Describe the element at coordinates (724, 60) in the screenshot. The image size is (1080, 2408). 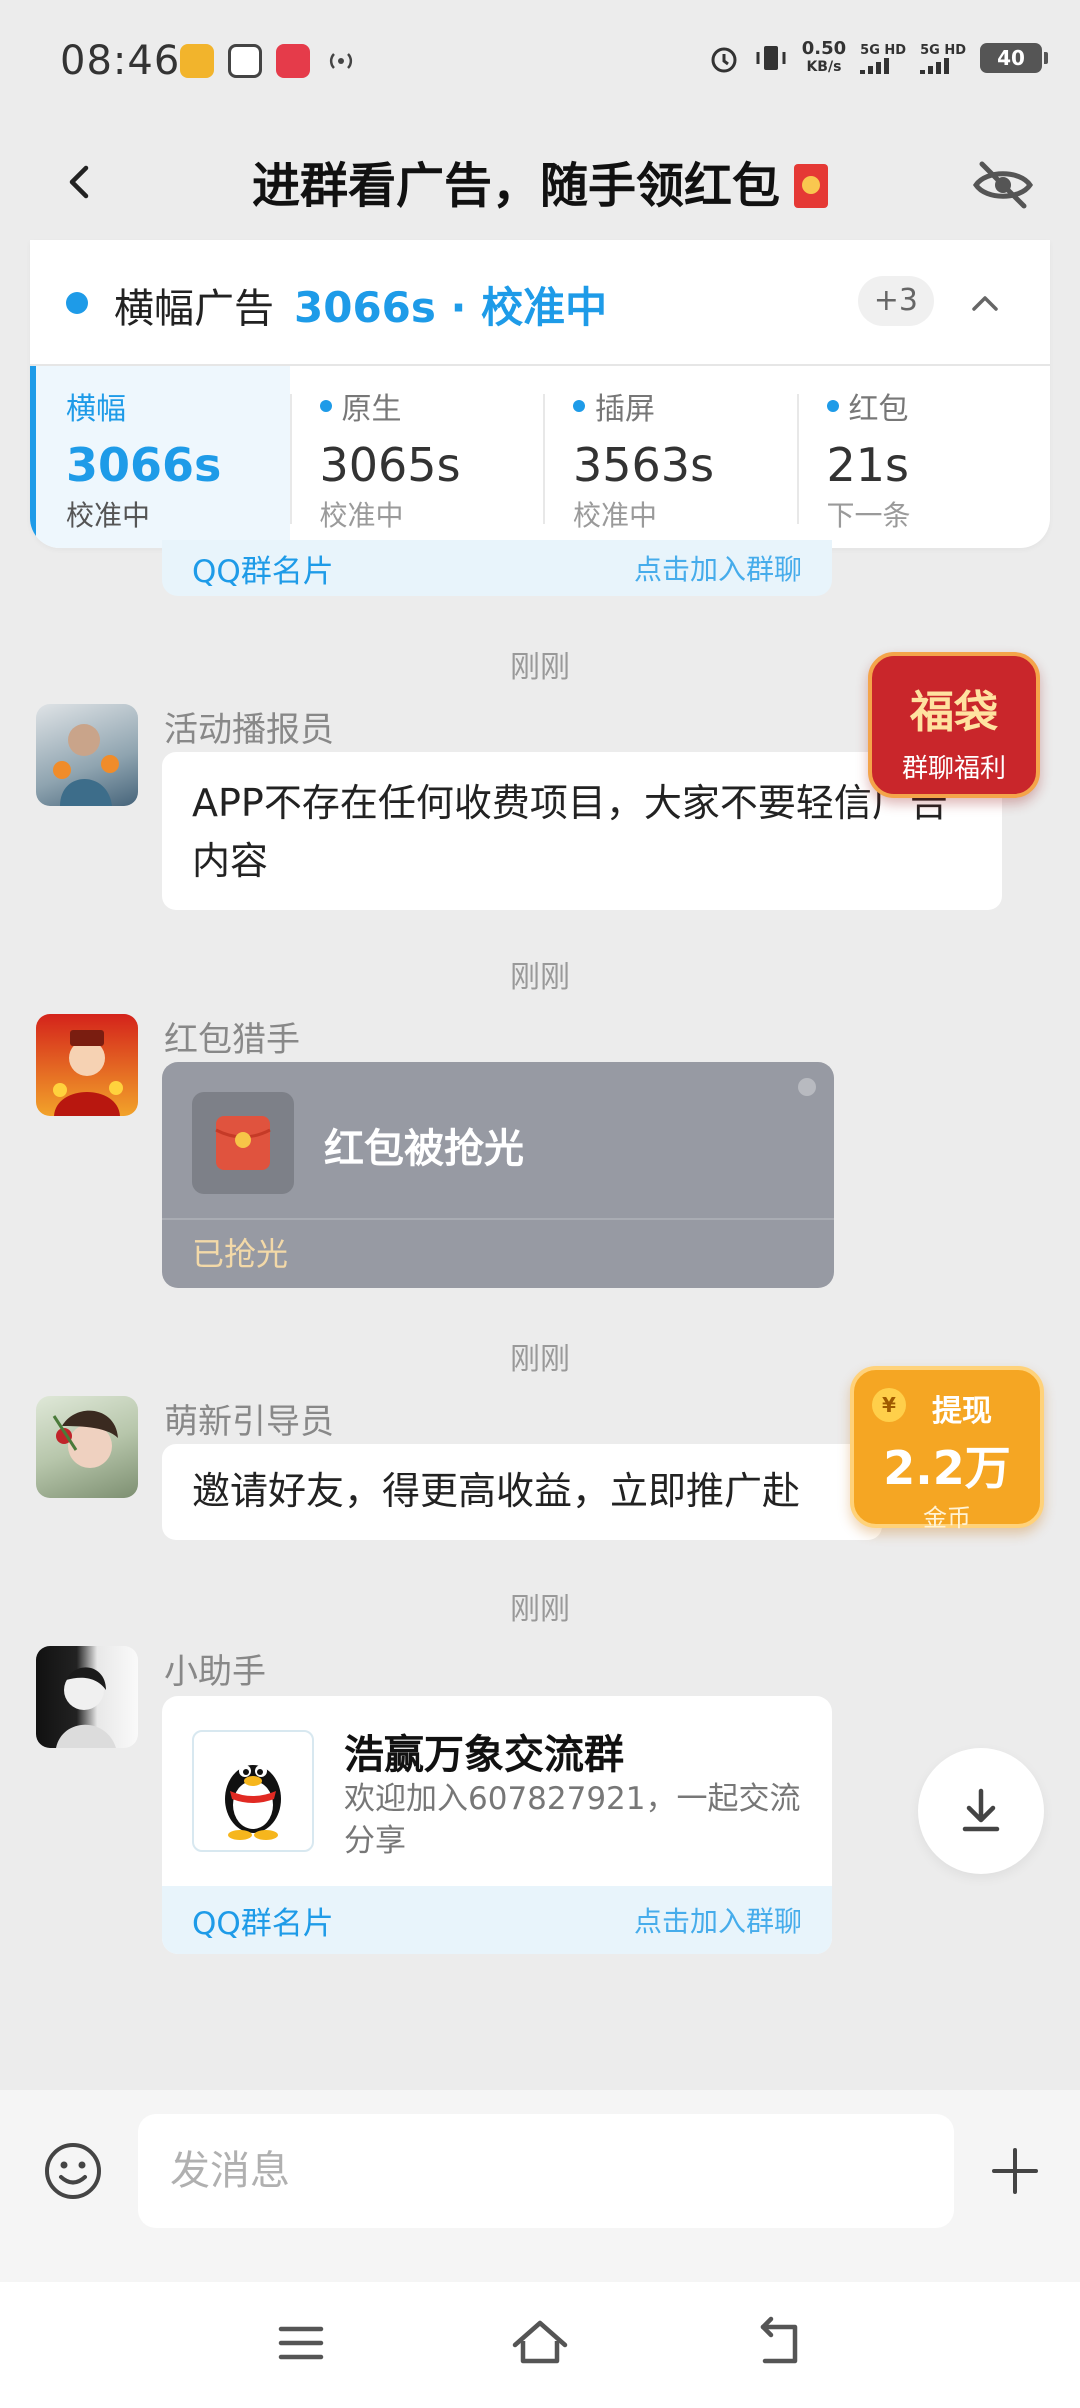
I see `alarm-icon` at that location.